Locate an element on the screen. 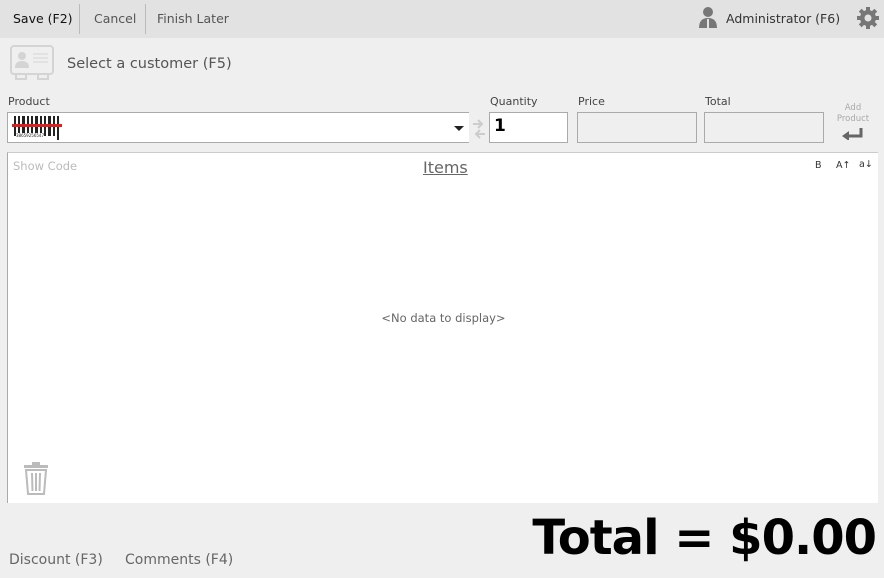  barcode-icon: 38659256547 is located at coordinates (38, 128).